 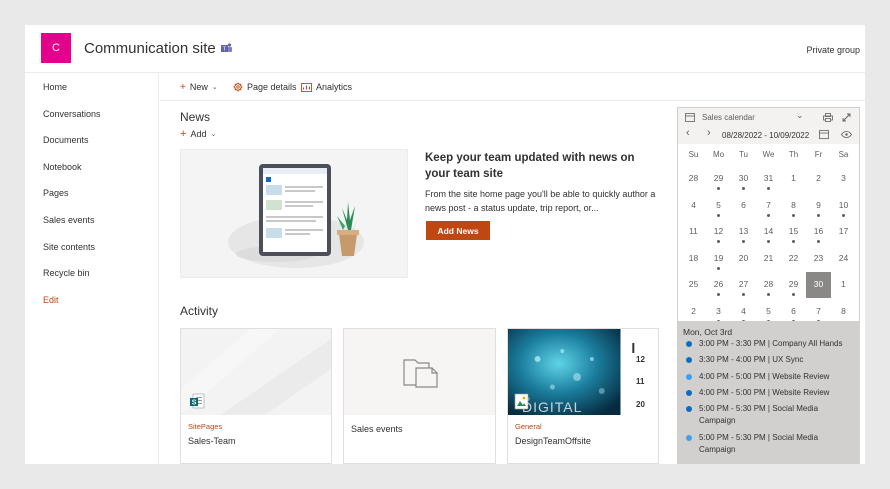 What do you see at coordinates (693, 310) in the screenshot?
I see `calendar-day-number: 2` at bounding box center [693, 310].